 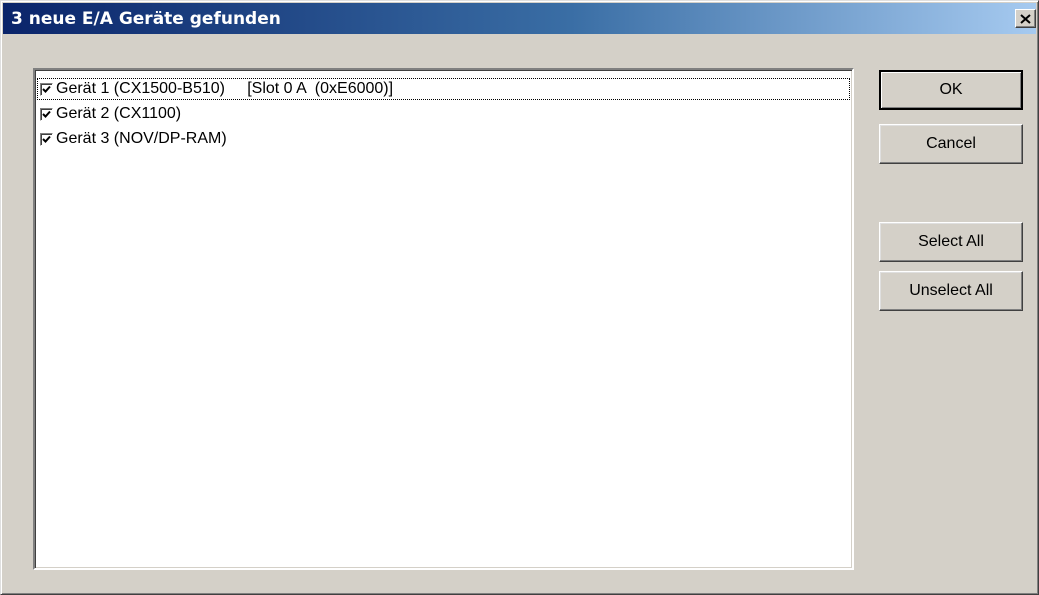 I want to click on close-icon, so click(x=1025, y=18).